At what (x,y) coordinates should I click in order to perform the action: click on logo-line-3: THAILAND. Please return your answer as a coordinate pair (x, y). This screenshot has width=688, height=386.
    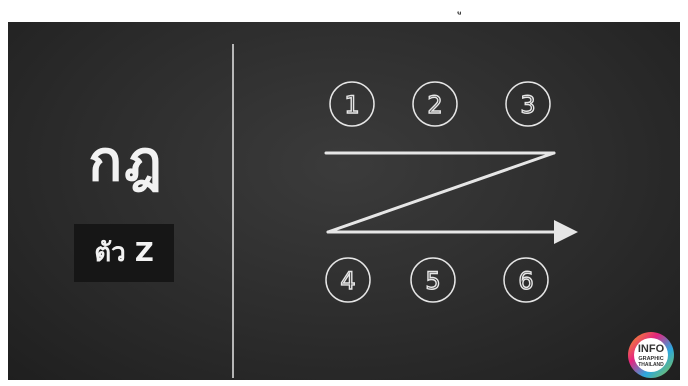
    Looking at the image, I should click on (651, 365).